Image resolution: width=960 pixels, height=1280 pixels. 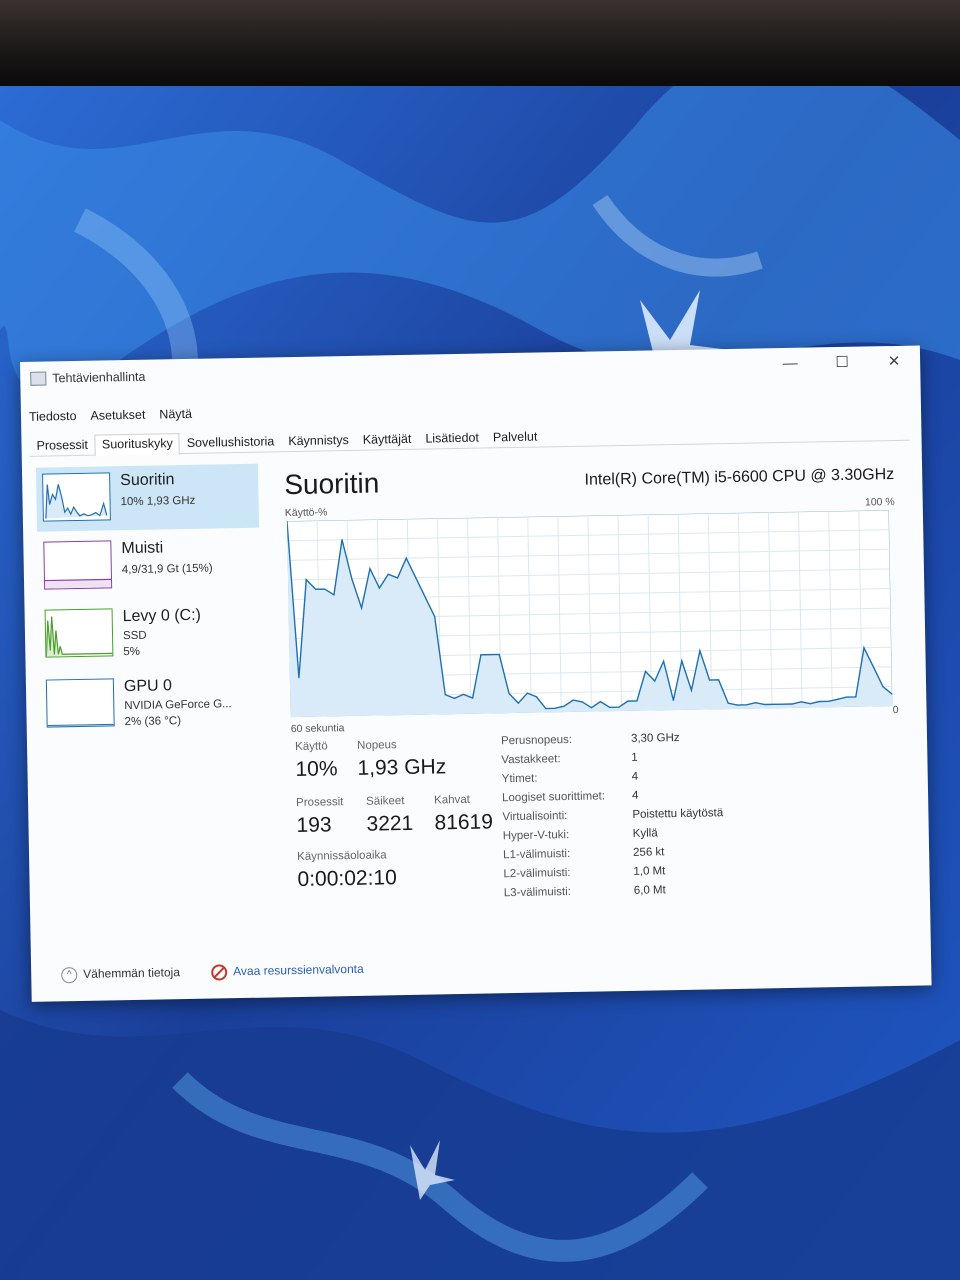 What do you see at coordinates (131, 973) in the screenshot?
I see `fewer-details-button: Vähemmän tietoja` at bounding box center [131, 973].